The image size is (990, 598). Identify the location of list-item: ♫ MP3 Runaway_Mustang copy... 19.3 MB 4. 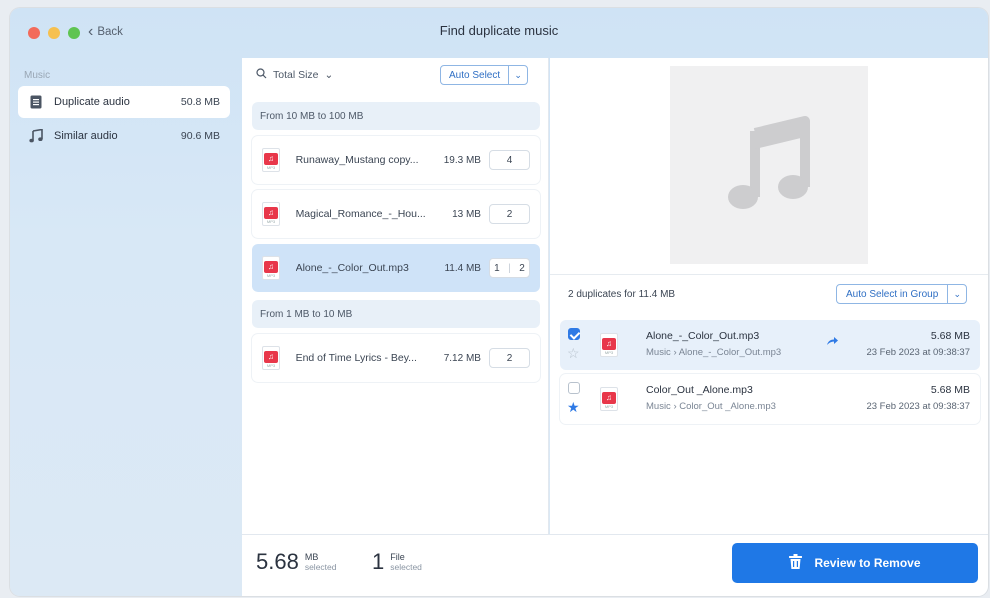
(396, 160).